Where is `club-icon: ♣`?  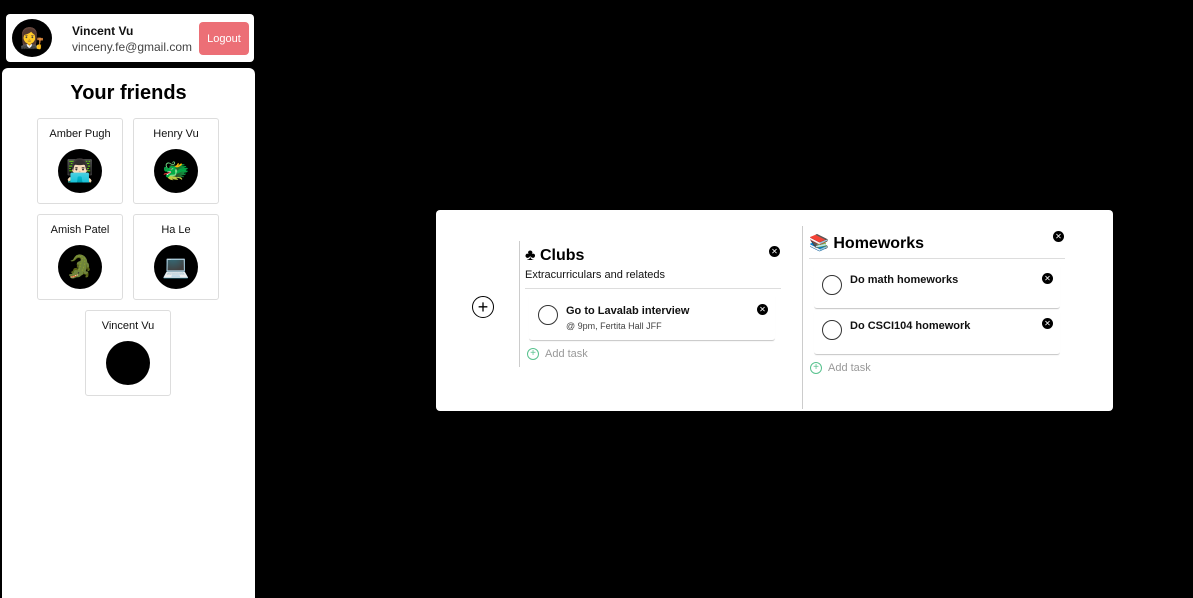
club-icon: ♣ is located at coordinates (530, 255).